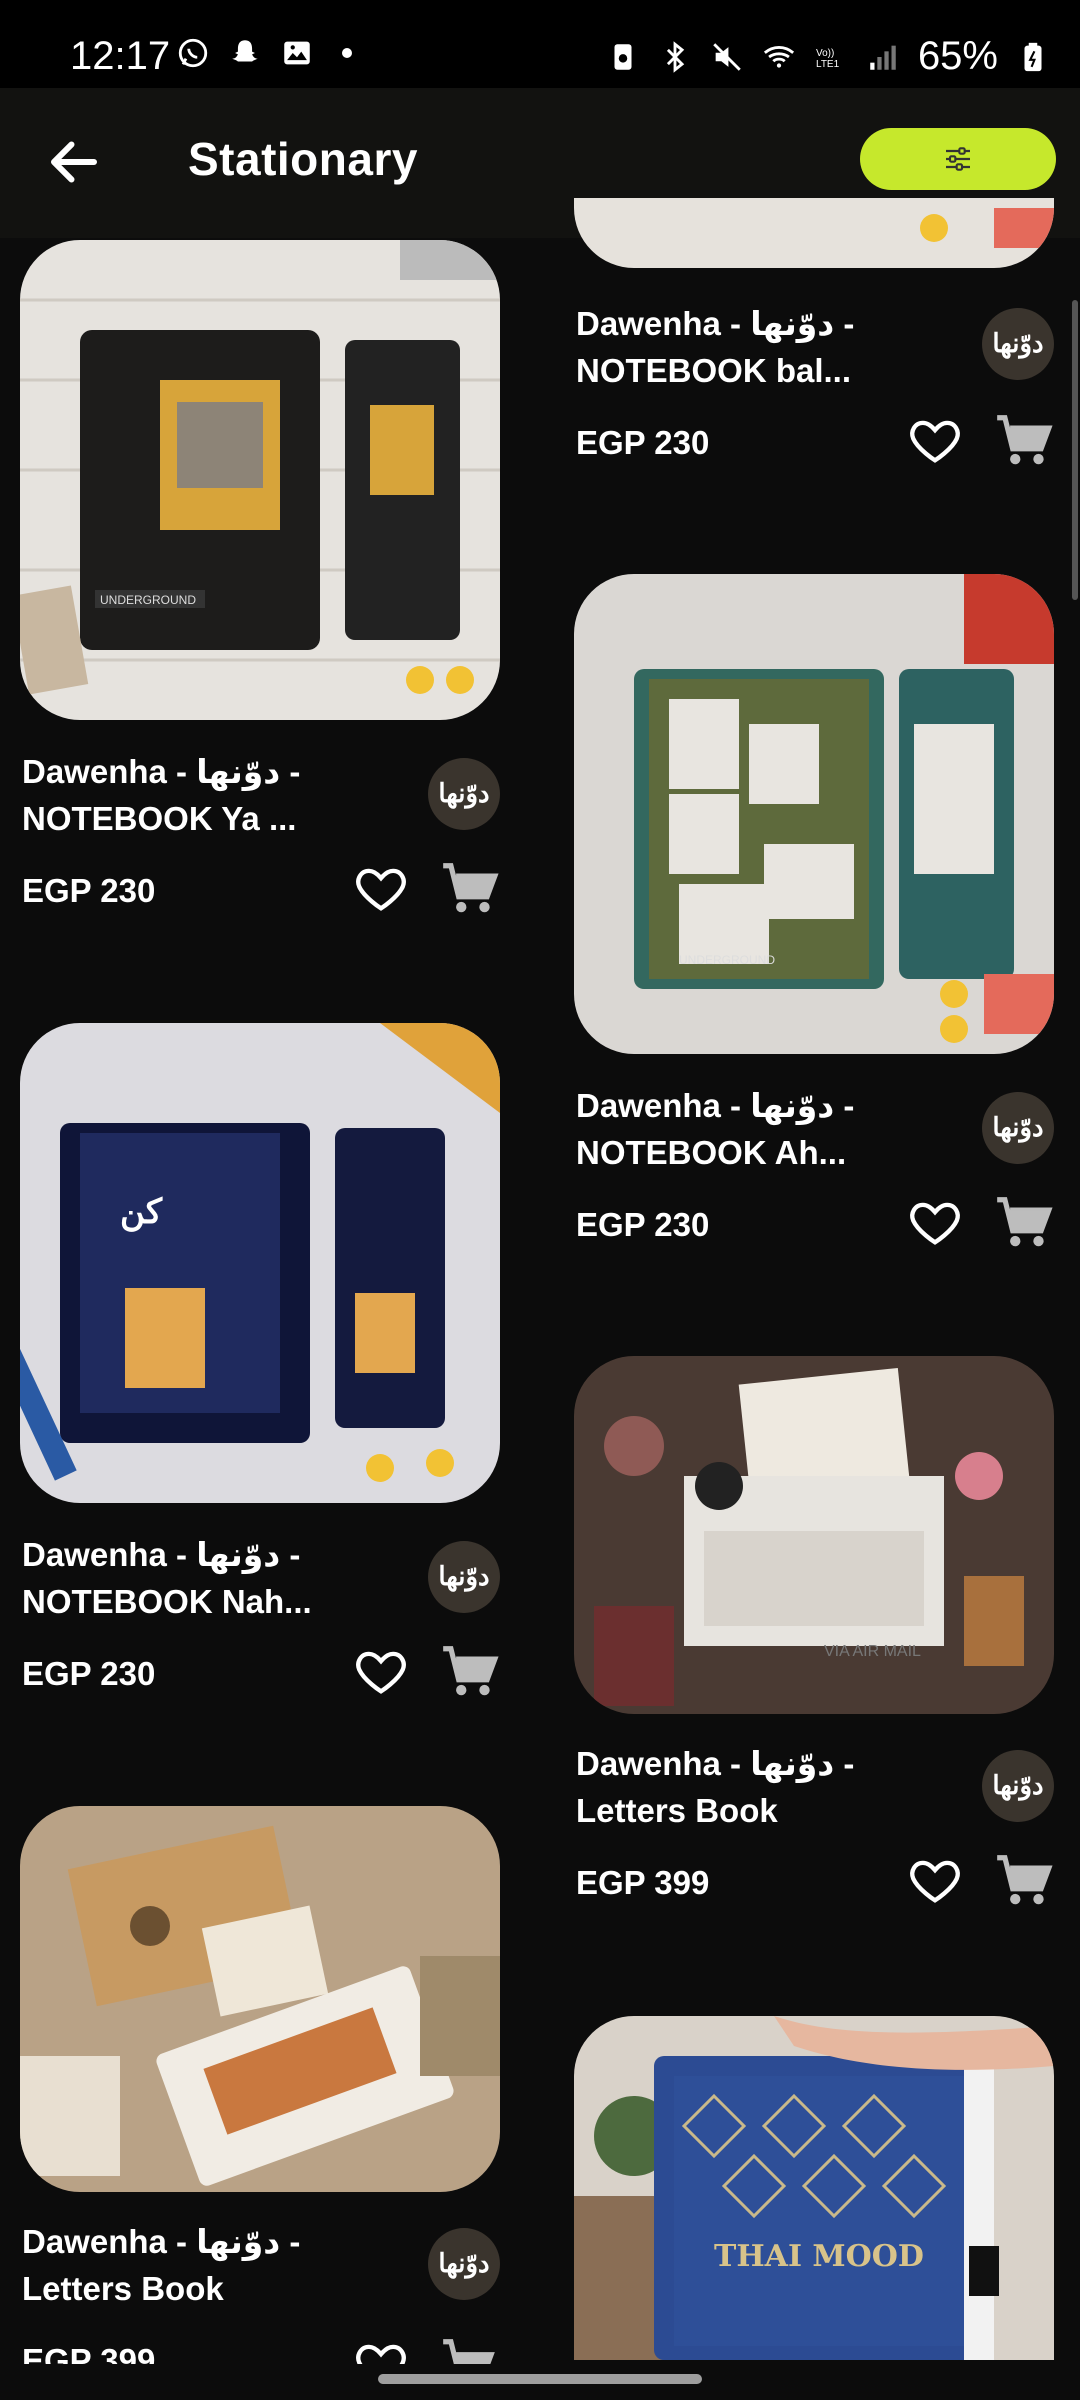 This screenshot has width=1080, height=2400. I want to click on snapchat-icon, so click(245, 51).